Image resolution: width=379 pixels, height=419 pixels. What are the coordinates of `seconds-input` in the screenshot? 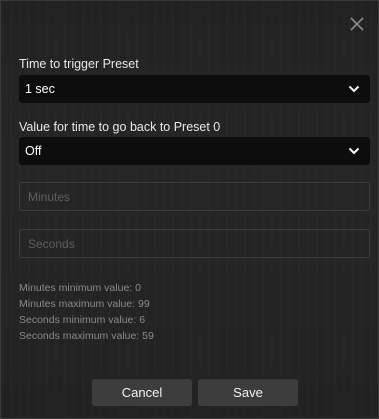 It's located at (194, 243).